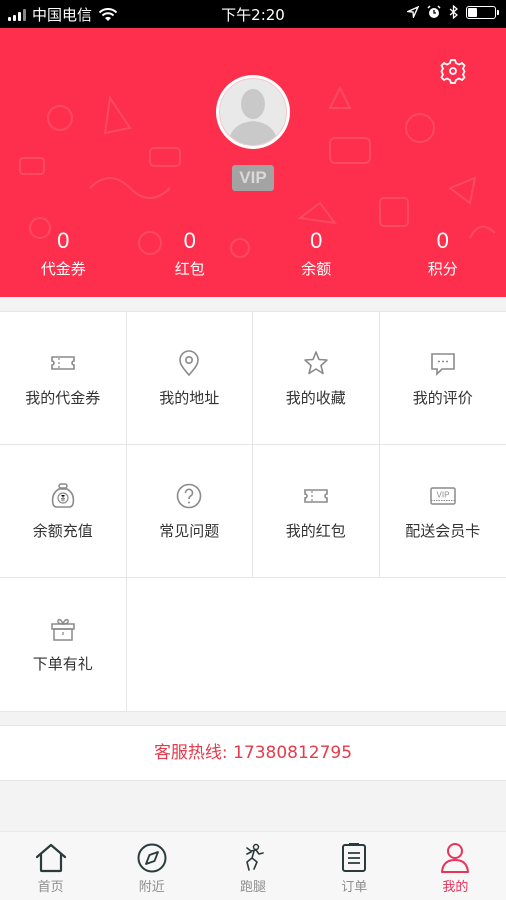 This screenshot has width=506, height=900. I want to click on battery-icon, so click(482, 12).